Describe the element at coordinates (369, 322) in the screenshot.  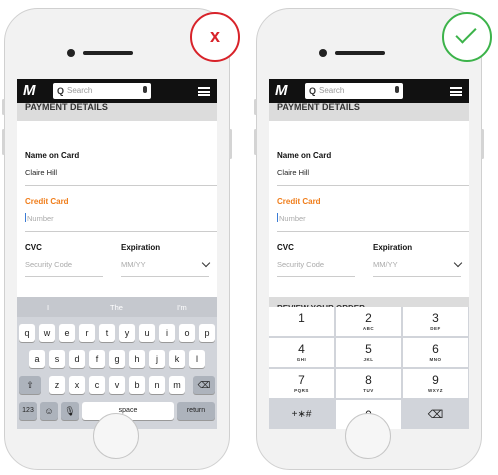
I see `key-2: 2 ABC` at that location.